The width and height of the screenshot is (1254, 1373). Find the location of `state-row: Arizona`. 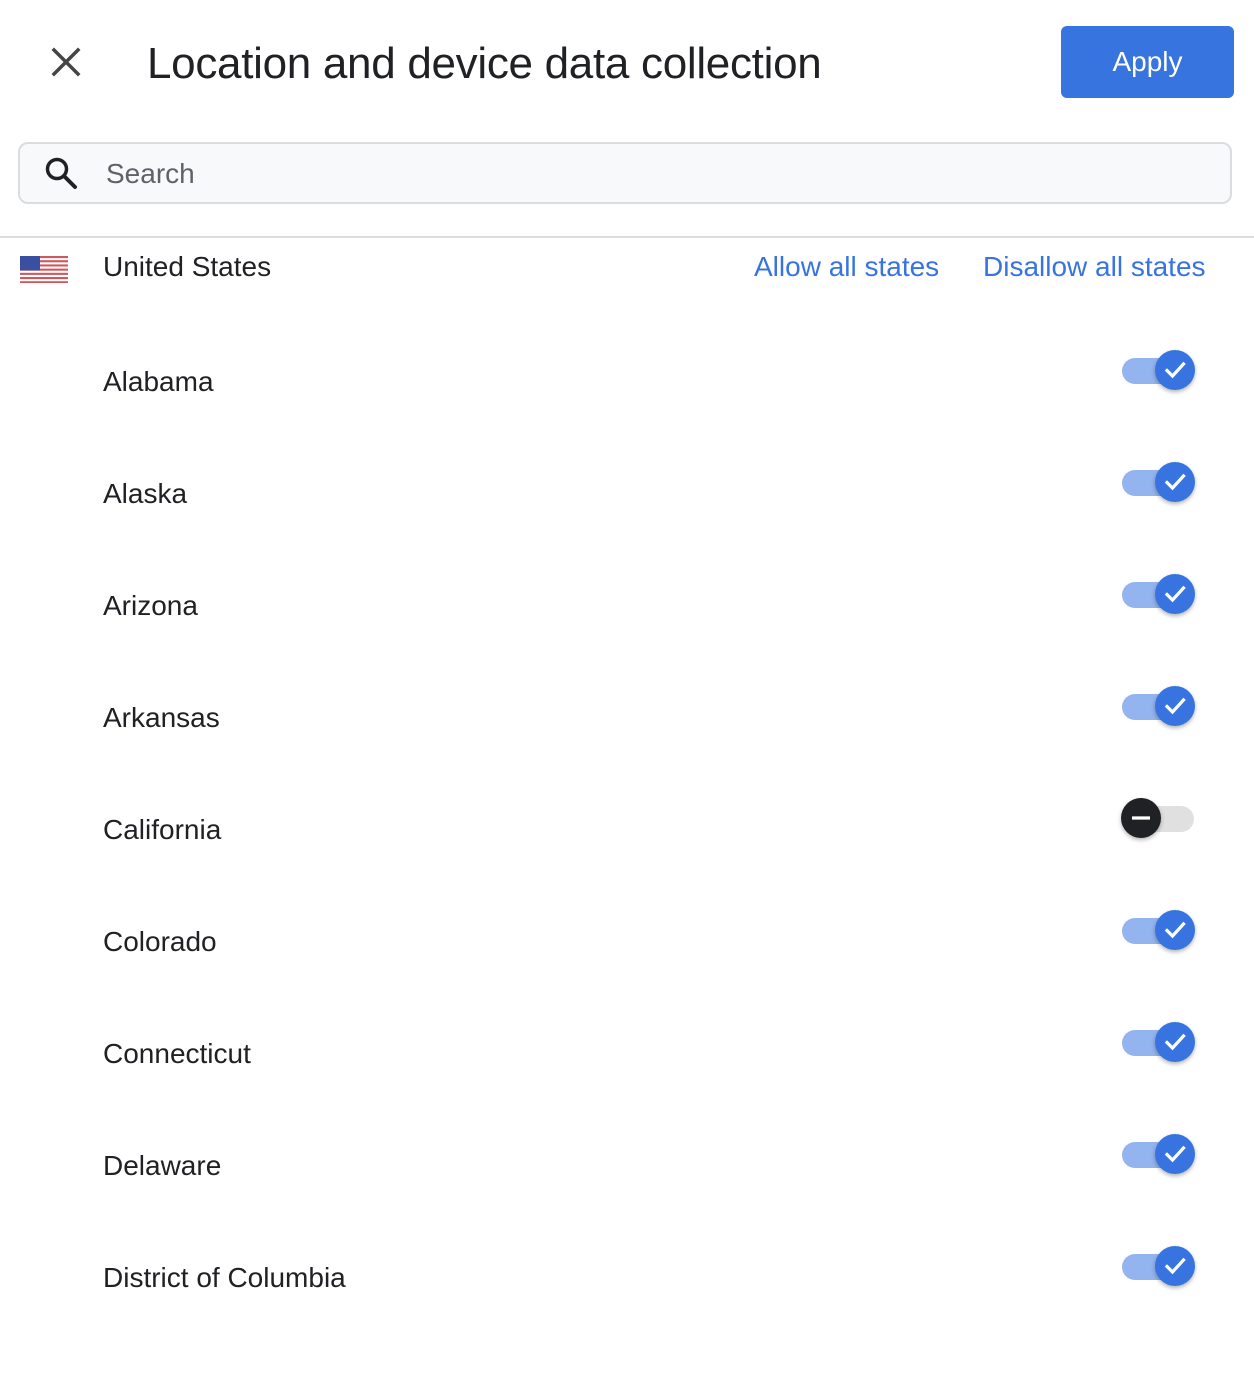

state-row: Arizona is located at coordinates (627, 637).